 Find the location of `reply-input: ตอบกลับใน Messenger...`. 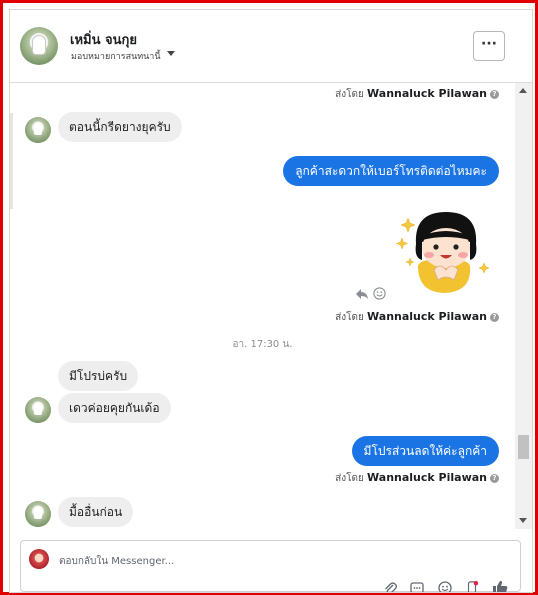

reply-input: ตอบกลับใน Messenger... is located at coordinates (116, 561).